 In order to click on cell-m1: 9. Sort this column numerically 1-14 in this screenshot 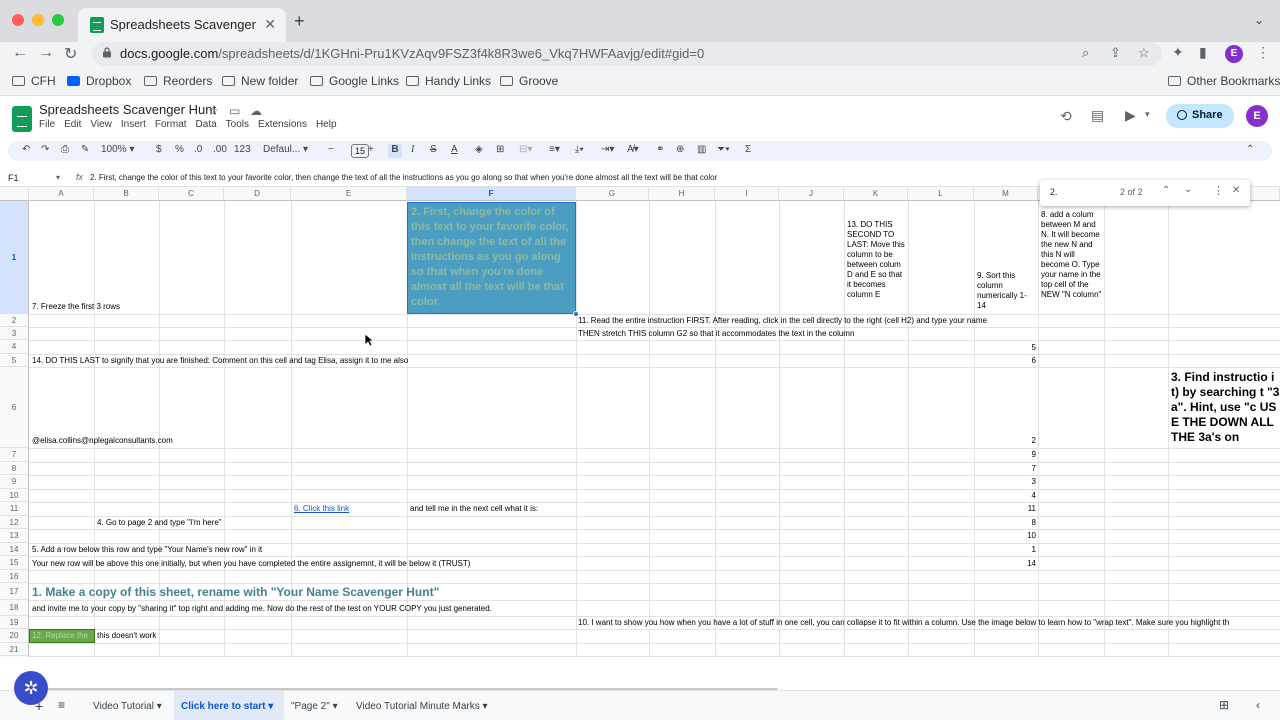, I will do `click(1006, 291)`.